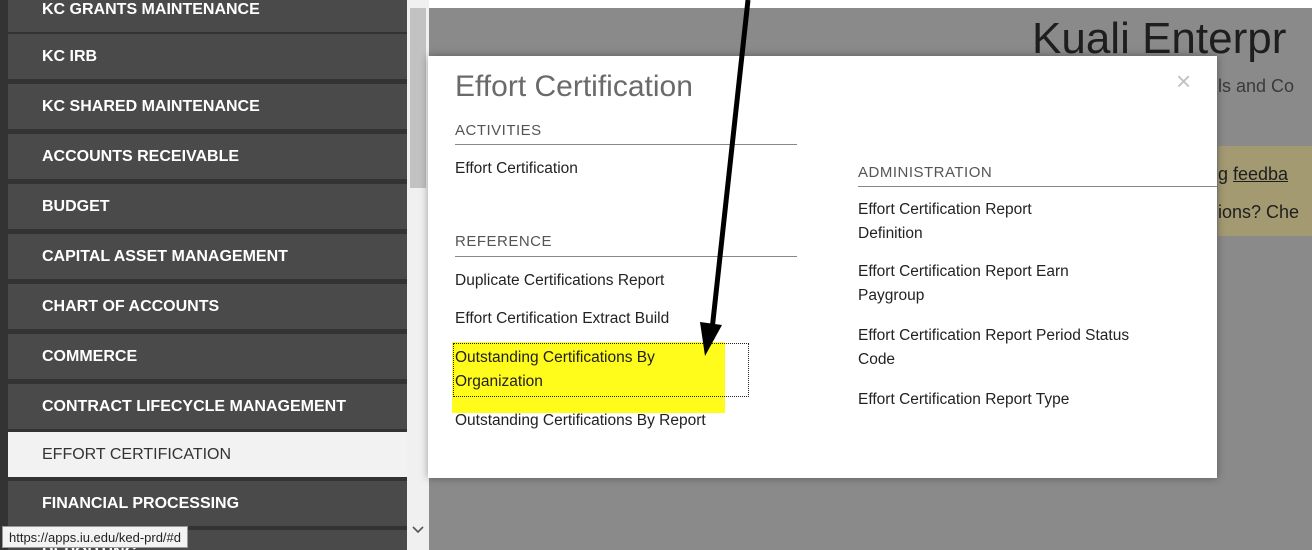 Image resolution: width=1312 pixels, height=550 pixels. I want to click on sidebar-item-contract-lifecycle-management: CONTRACT LIFECYCLE MANAGEMENT, so click(207, 406).